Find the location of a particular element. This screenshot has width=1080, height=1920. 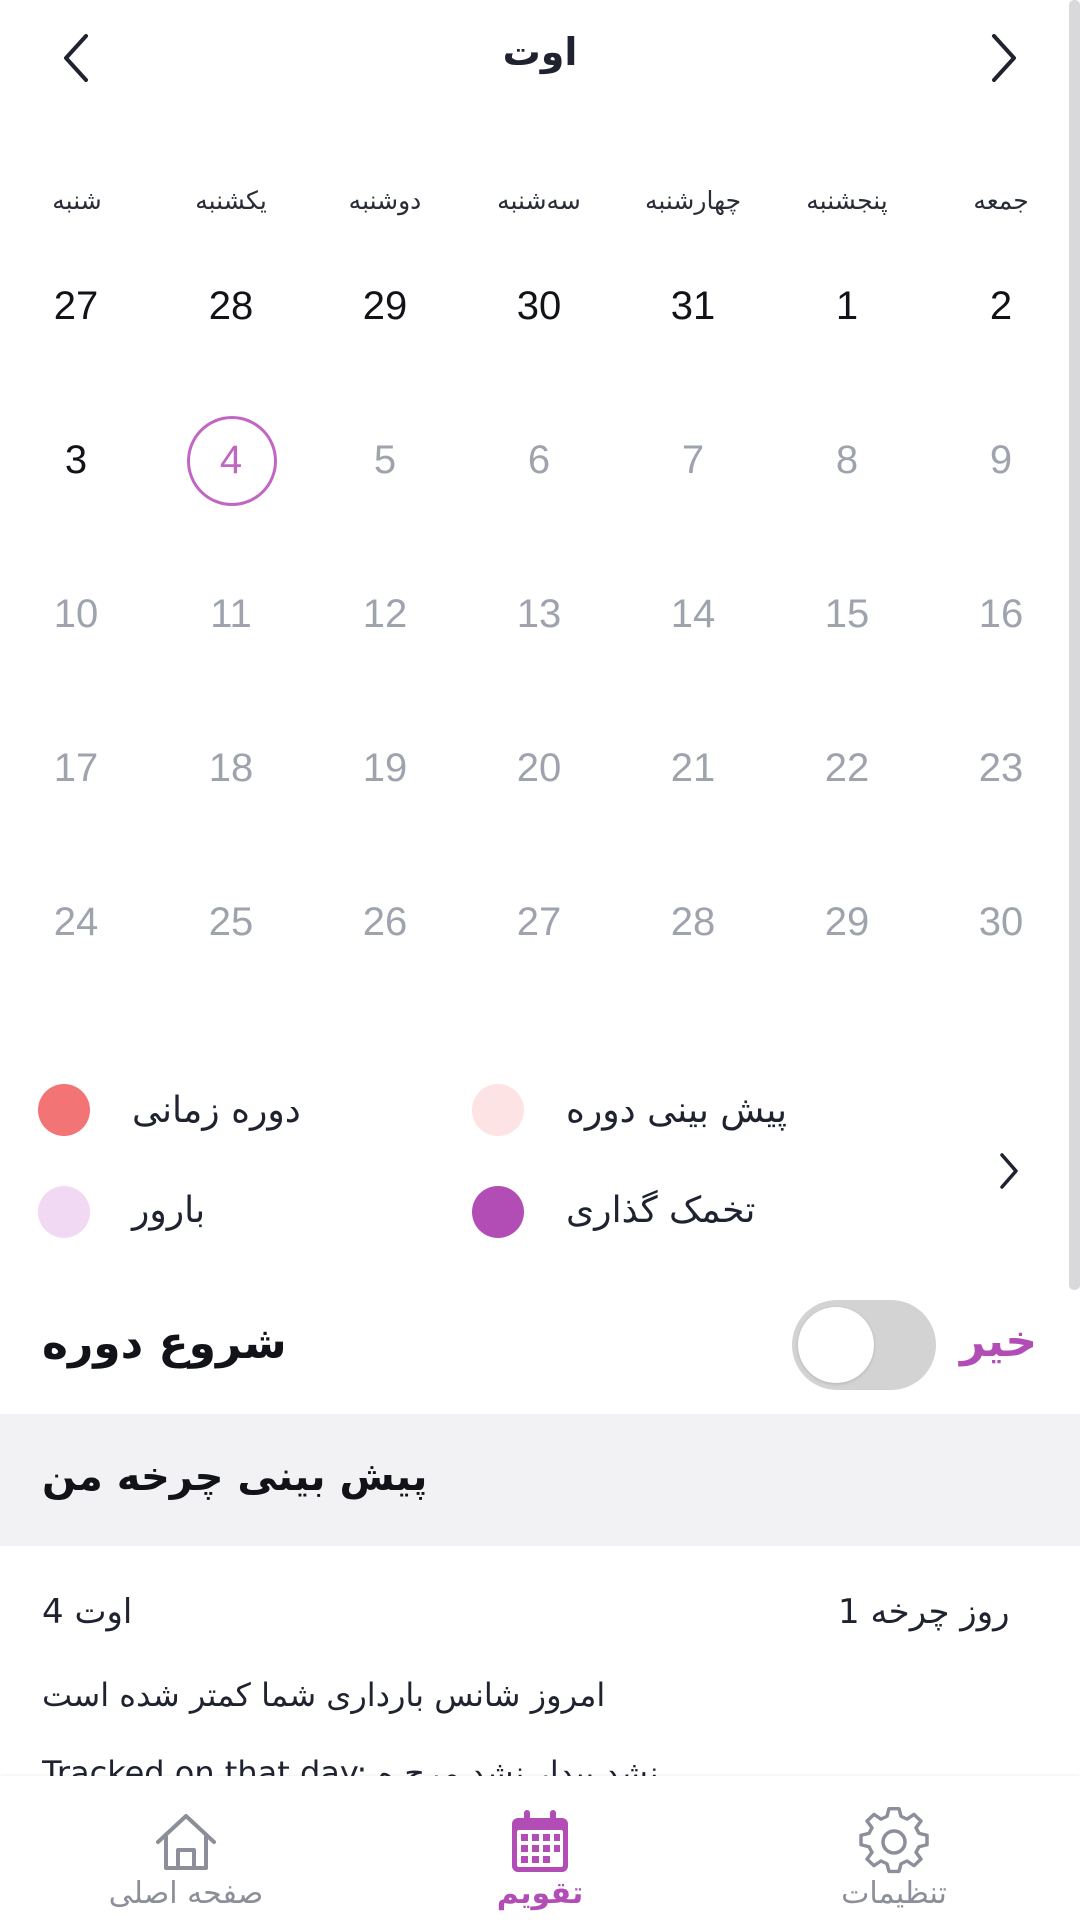

day-cell: 26 is located at coordinates (385, 922).